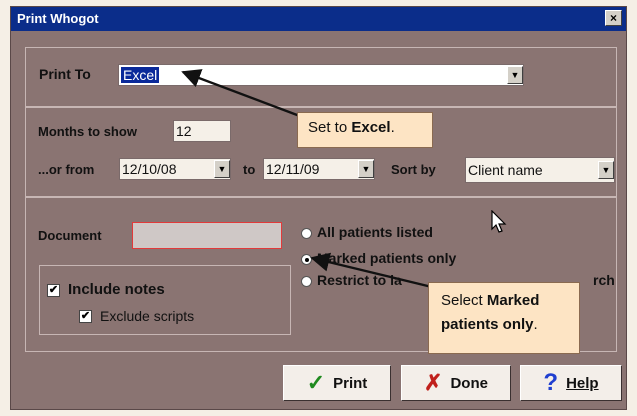 The image size is (637, 416). What do you see at coordinates (540, 170) in the screenshot?
I see `sort-by-select: Client name` at bounding box center [540, 170].